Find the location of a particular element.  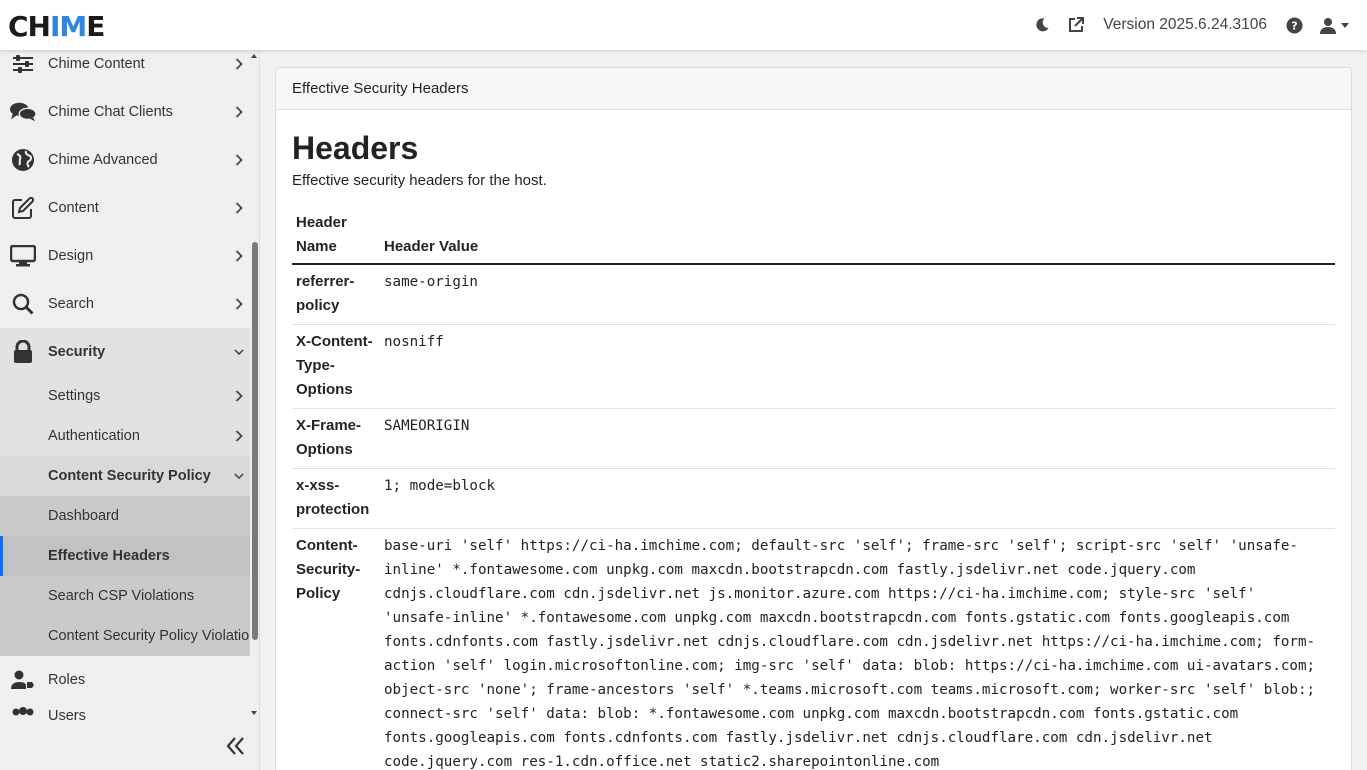

card-title: Effective Security Headers is located at coordinates (813, 89).